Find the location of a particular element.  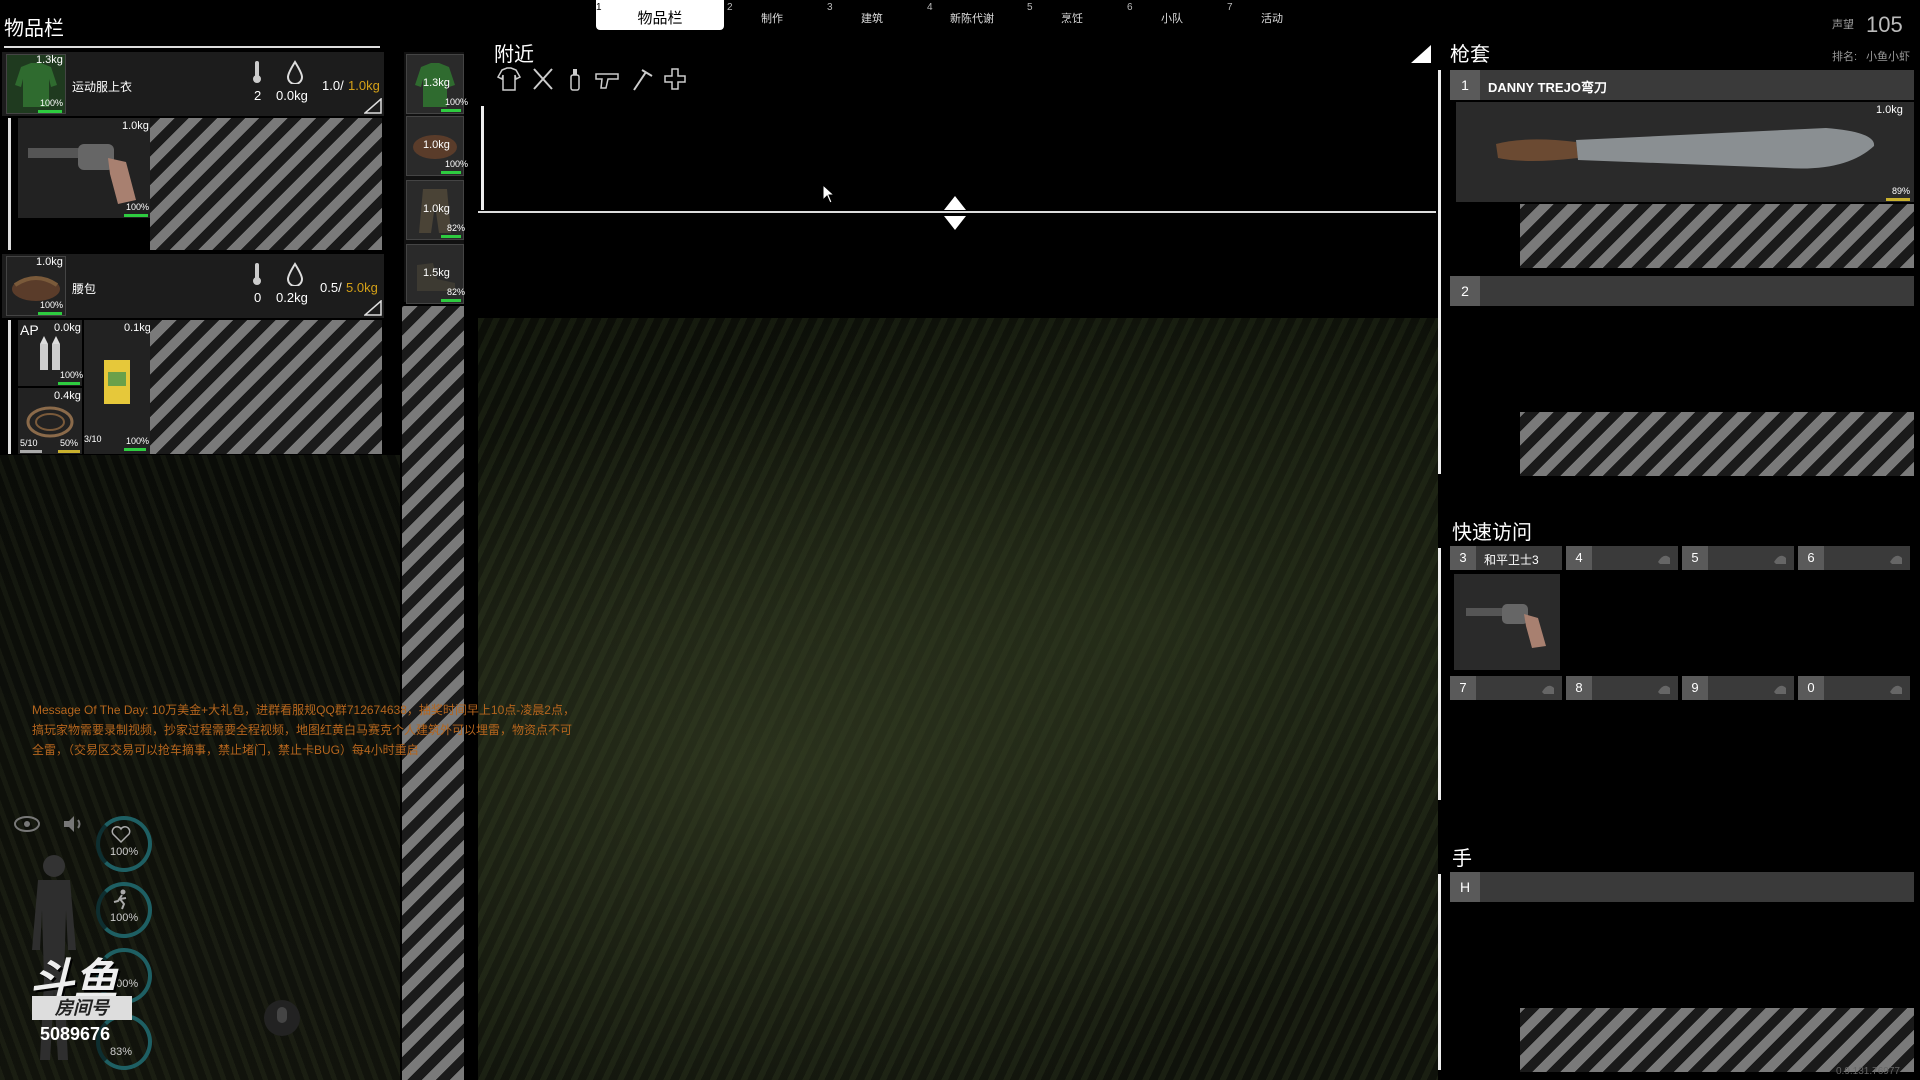

tab-label: 建筑 is located at coordinates (872, 19).